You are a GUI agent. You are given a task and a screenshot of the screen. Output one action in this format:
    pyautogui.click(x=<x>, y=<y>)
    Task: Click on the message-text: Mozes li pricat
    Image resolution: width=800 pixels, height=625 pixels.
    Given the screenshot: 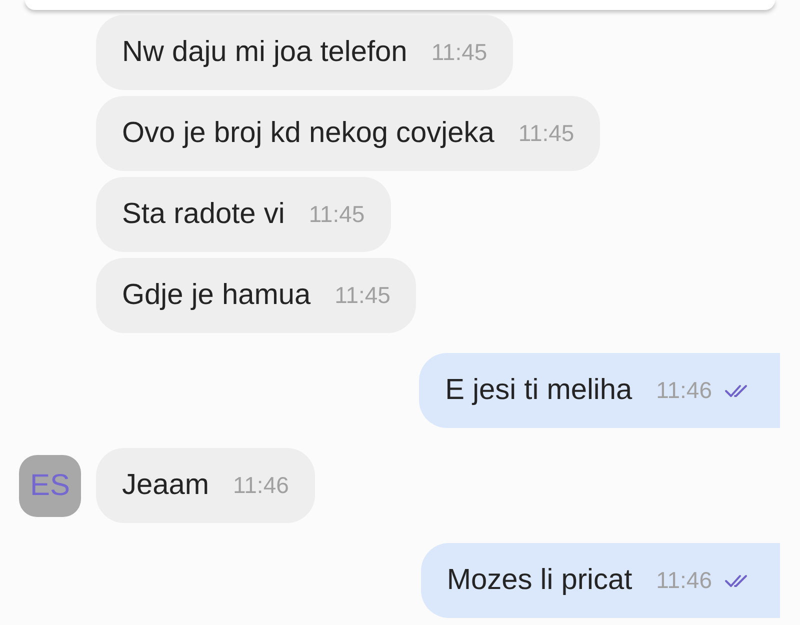 What is the action you would take?
    pyautogui.click(x=539, y=580)
    